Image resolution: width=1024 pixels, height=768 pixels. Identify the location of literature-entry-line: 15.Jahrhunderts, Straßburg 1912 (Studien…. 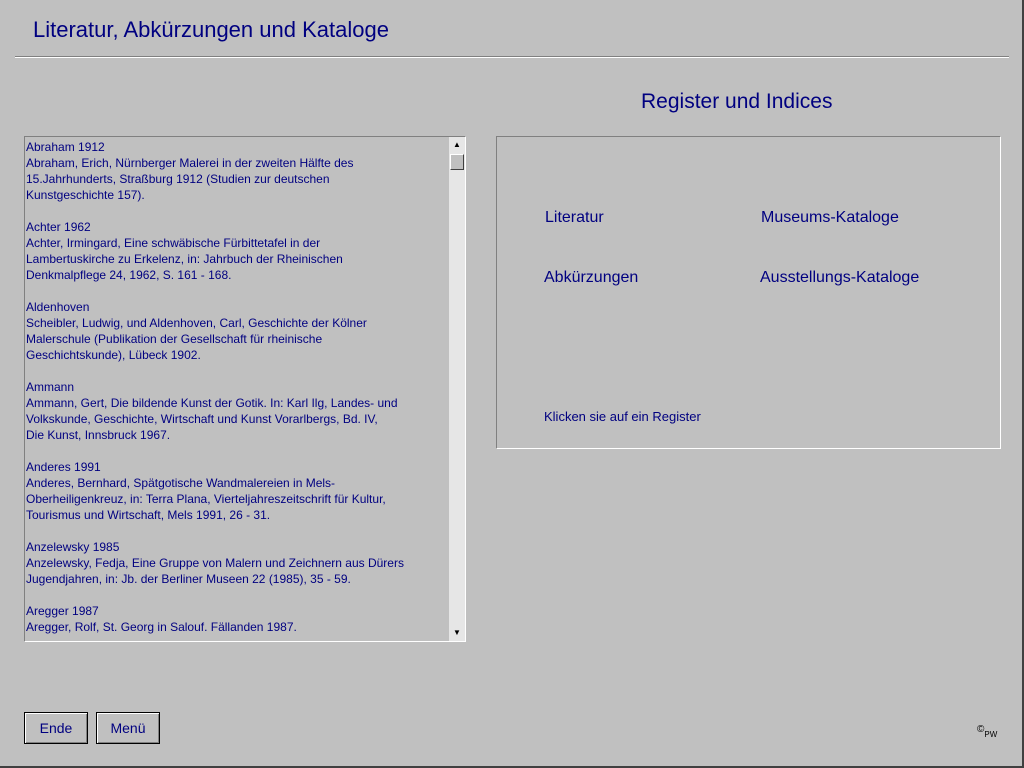
(178, 179).